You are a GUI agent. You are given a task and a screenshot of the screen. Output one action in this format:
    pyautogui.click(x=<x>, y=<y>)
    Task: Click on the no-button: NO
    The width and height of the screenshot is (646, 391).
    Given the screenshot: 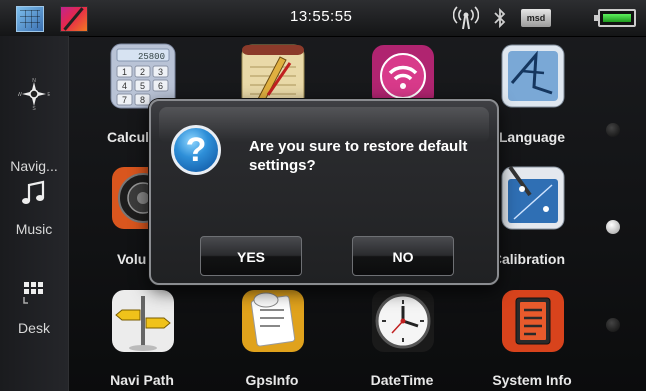 What is the action you would take?
    pyautogui.click(x=403, y=256)
    